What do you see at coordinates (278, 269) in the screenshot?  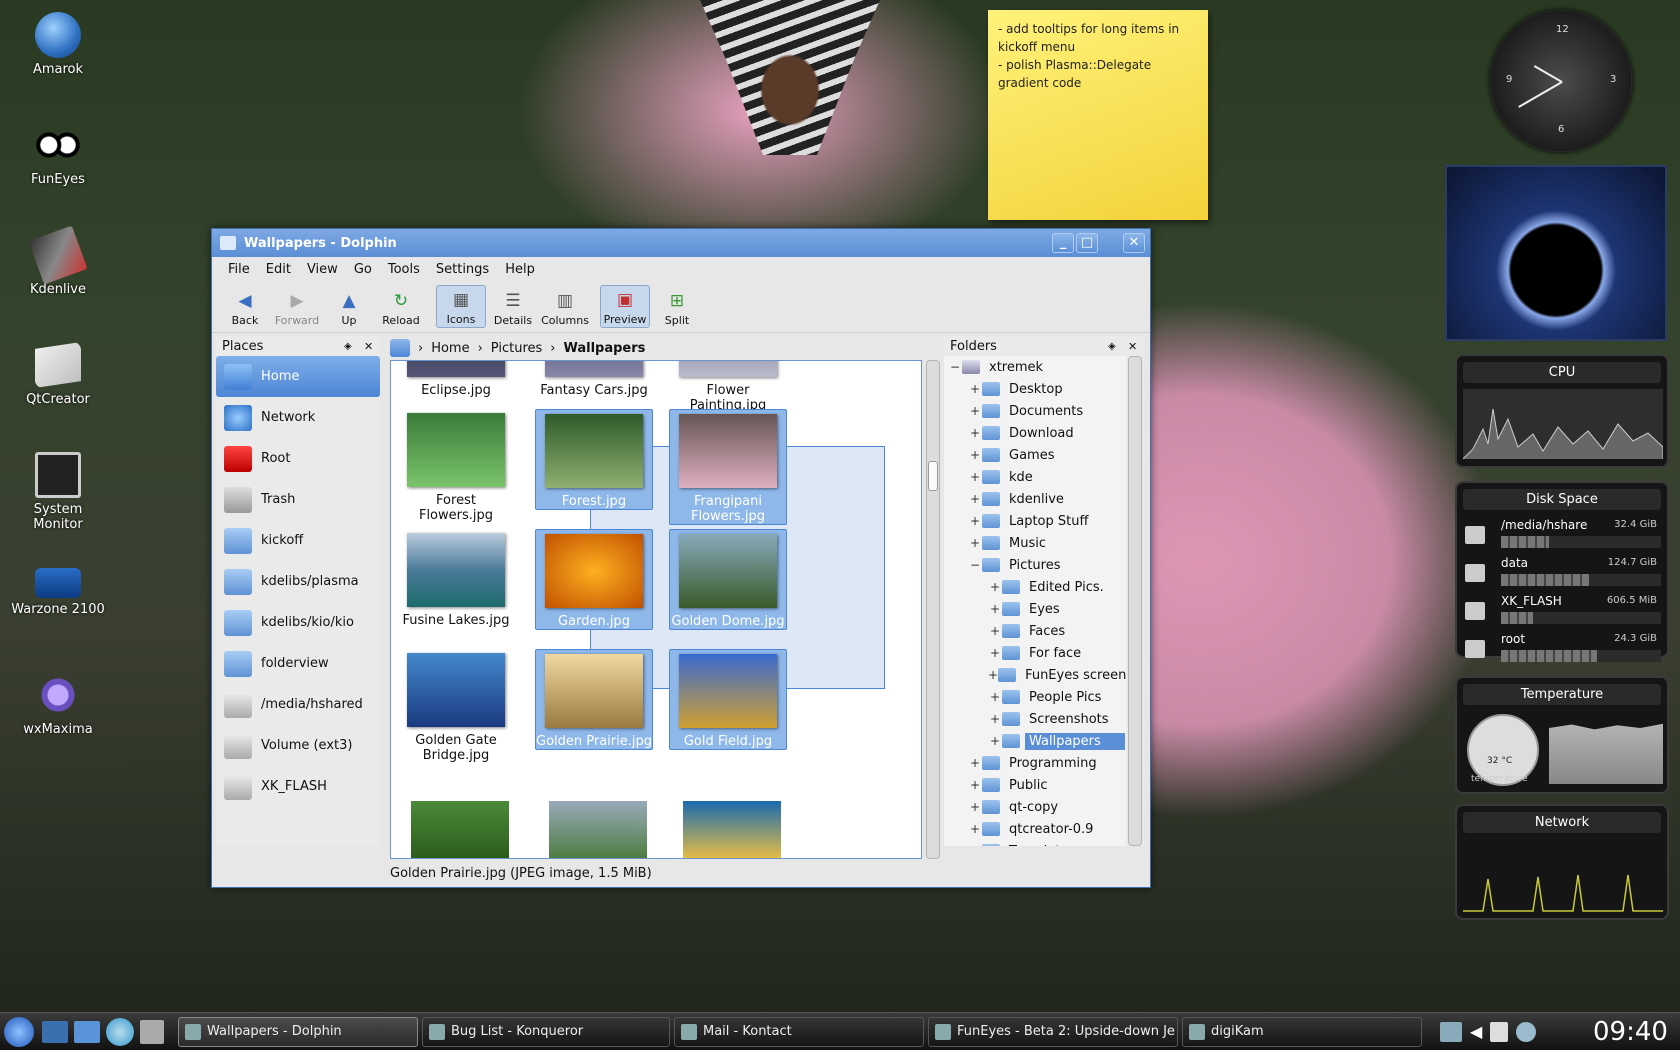 I see `menu-edit: Edit` at bounding box center [278, 269].